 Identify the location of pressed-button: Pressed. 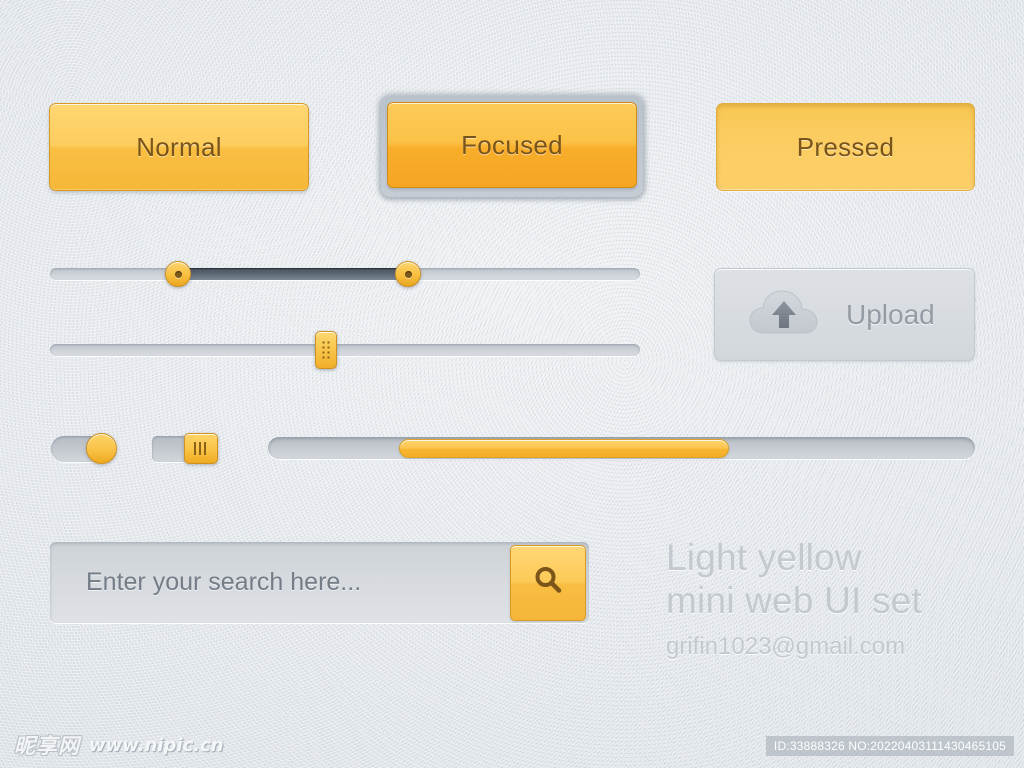
(845, 147).